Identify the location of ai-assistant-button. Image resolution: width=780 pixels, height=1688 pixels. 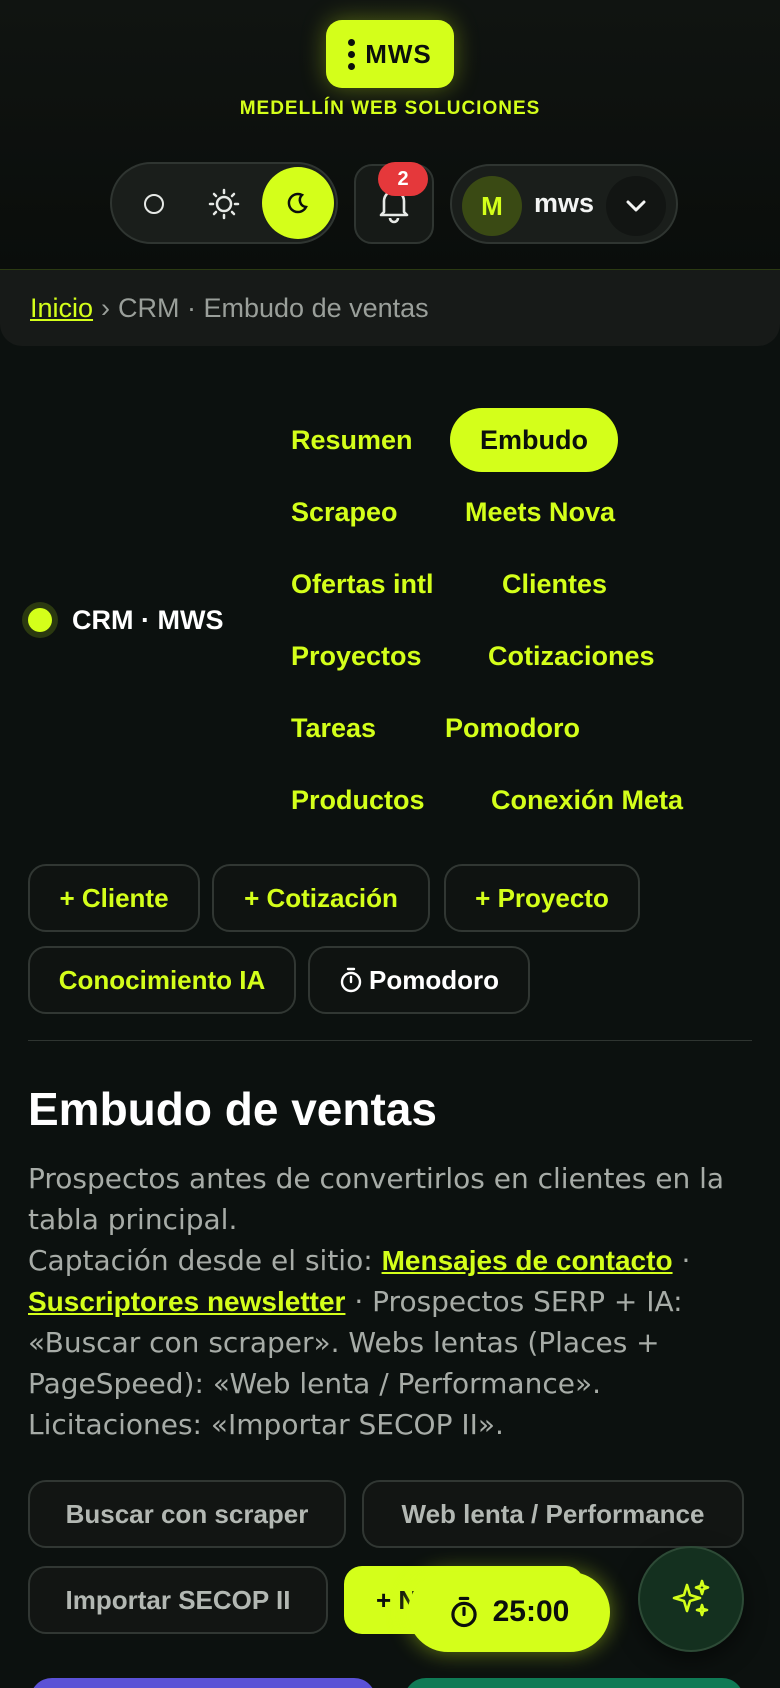
(691, 1599).